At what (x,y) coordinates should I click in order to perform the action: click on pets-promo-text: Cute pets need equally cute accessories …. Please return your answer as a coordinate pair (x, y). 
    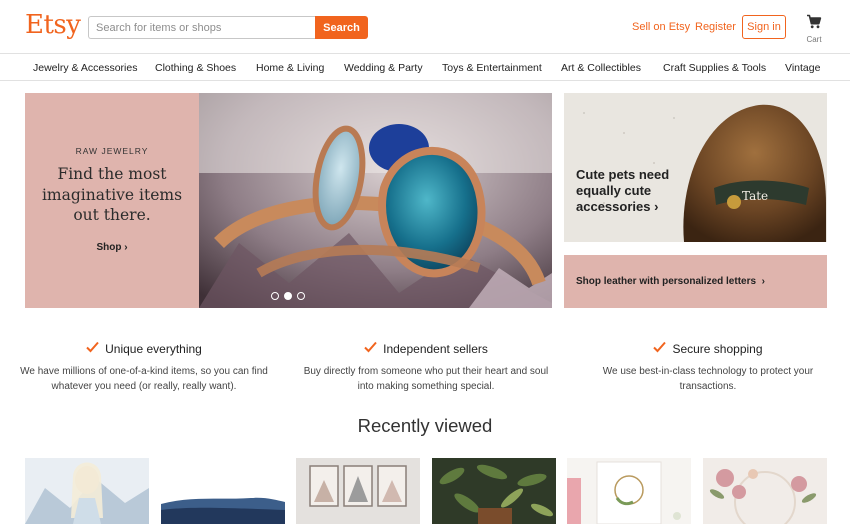
    Looking at the image, I should click on (636, 191).